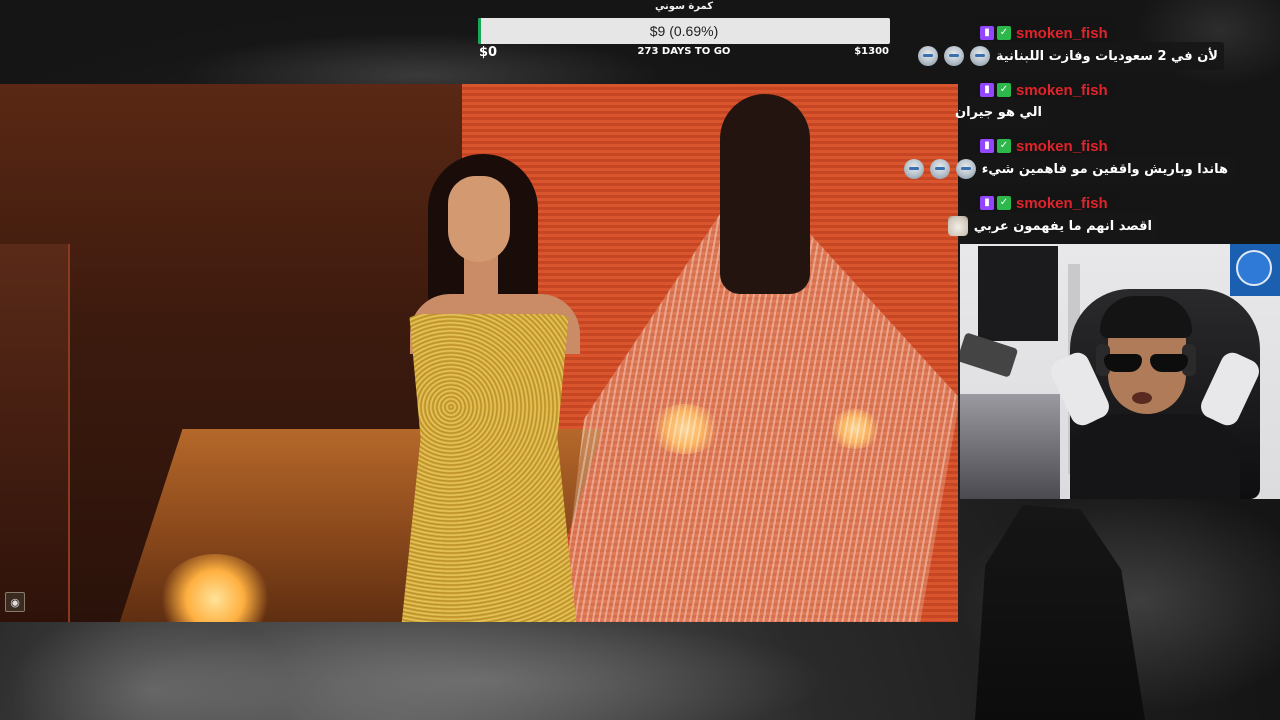  Describe the element at coordinates (957, 226) in the screenshot. I see `dog-emote` at that location.